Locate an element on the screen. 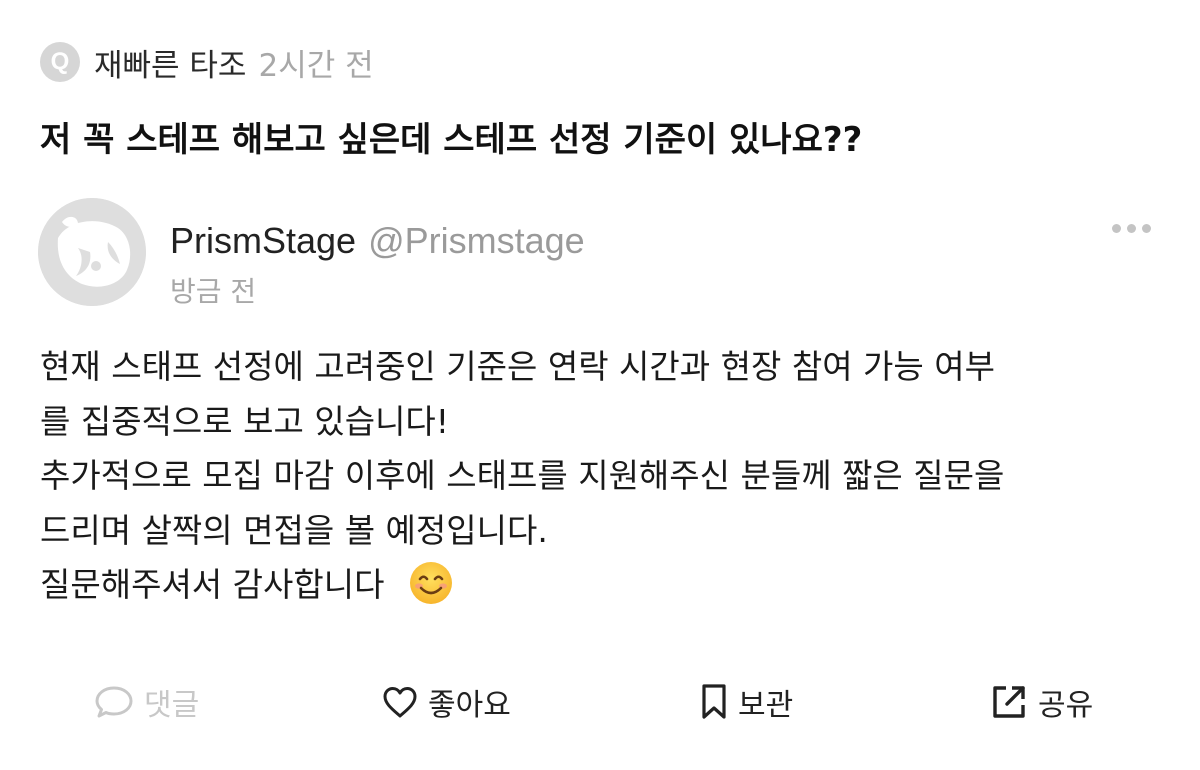  share-button: 공유 is located at coordinates (1041, 702).